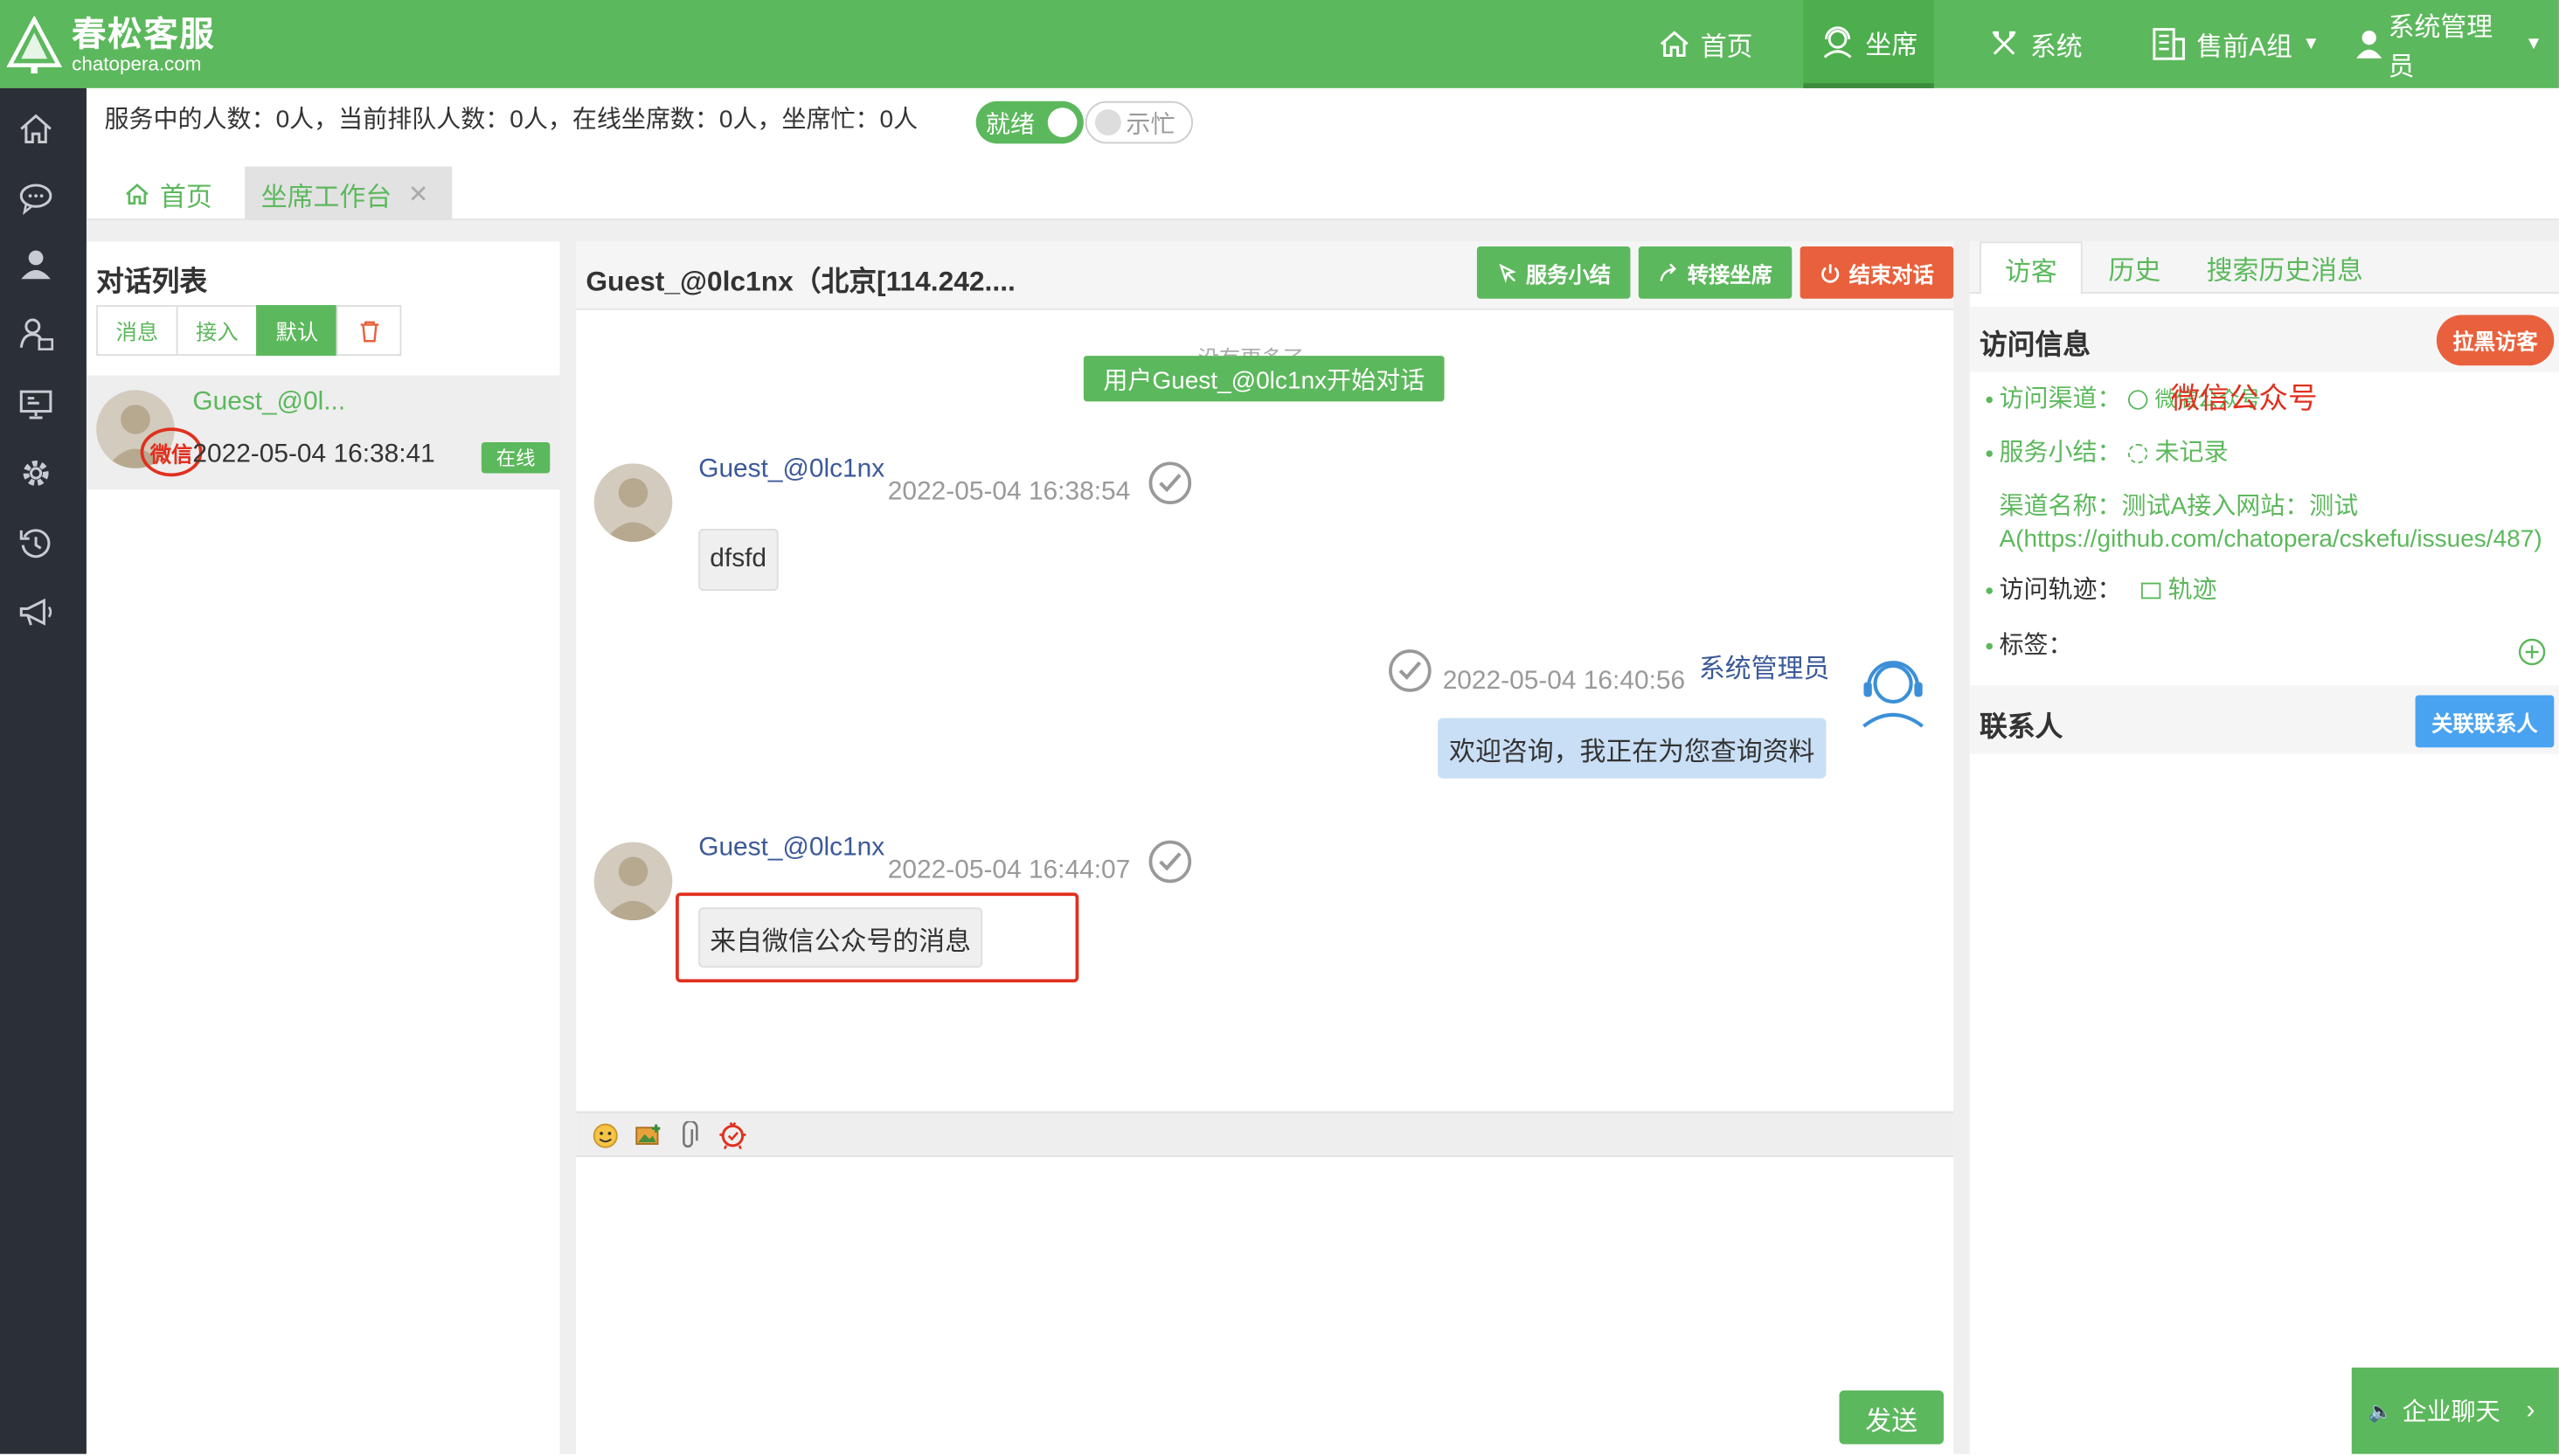  I want to click on filter-message-button: 消息, so click(137, 331).